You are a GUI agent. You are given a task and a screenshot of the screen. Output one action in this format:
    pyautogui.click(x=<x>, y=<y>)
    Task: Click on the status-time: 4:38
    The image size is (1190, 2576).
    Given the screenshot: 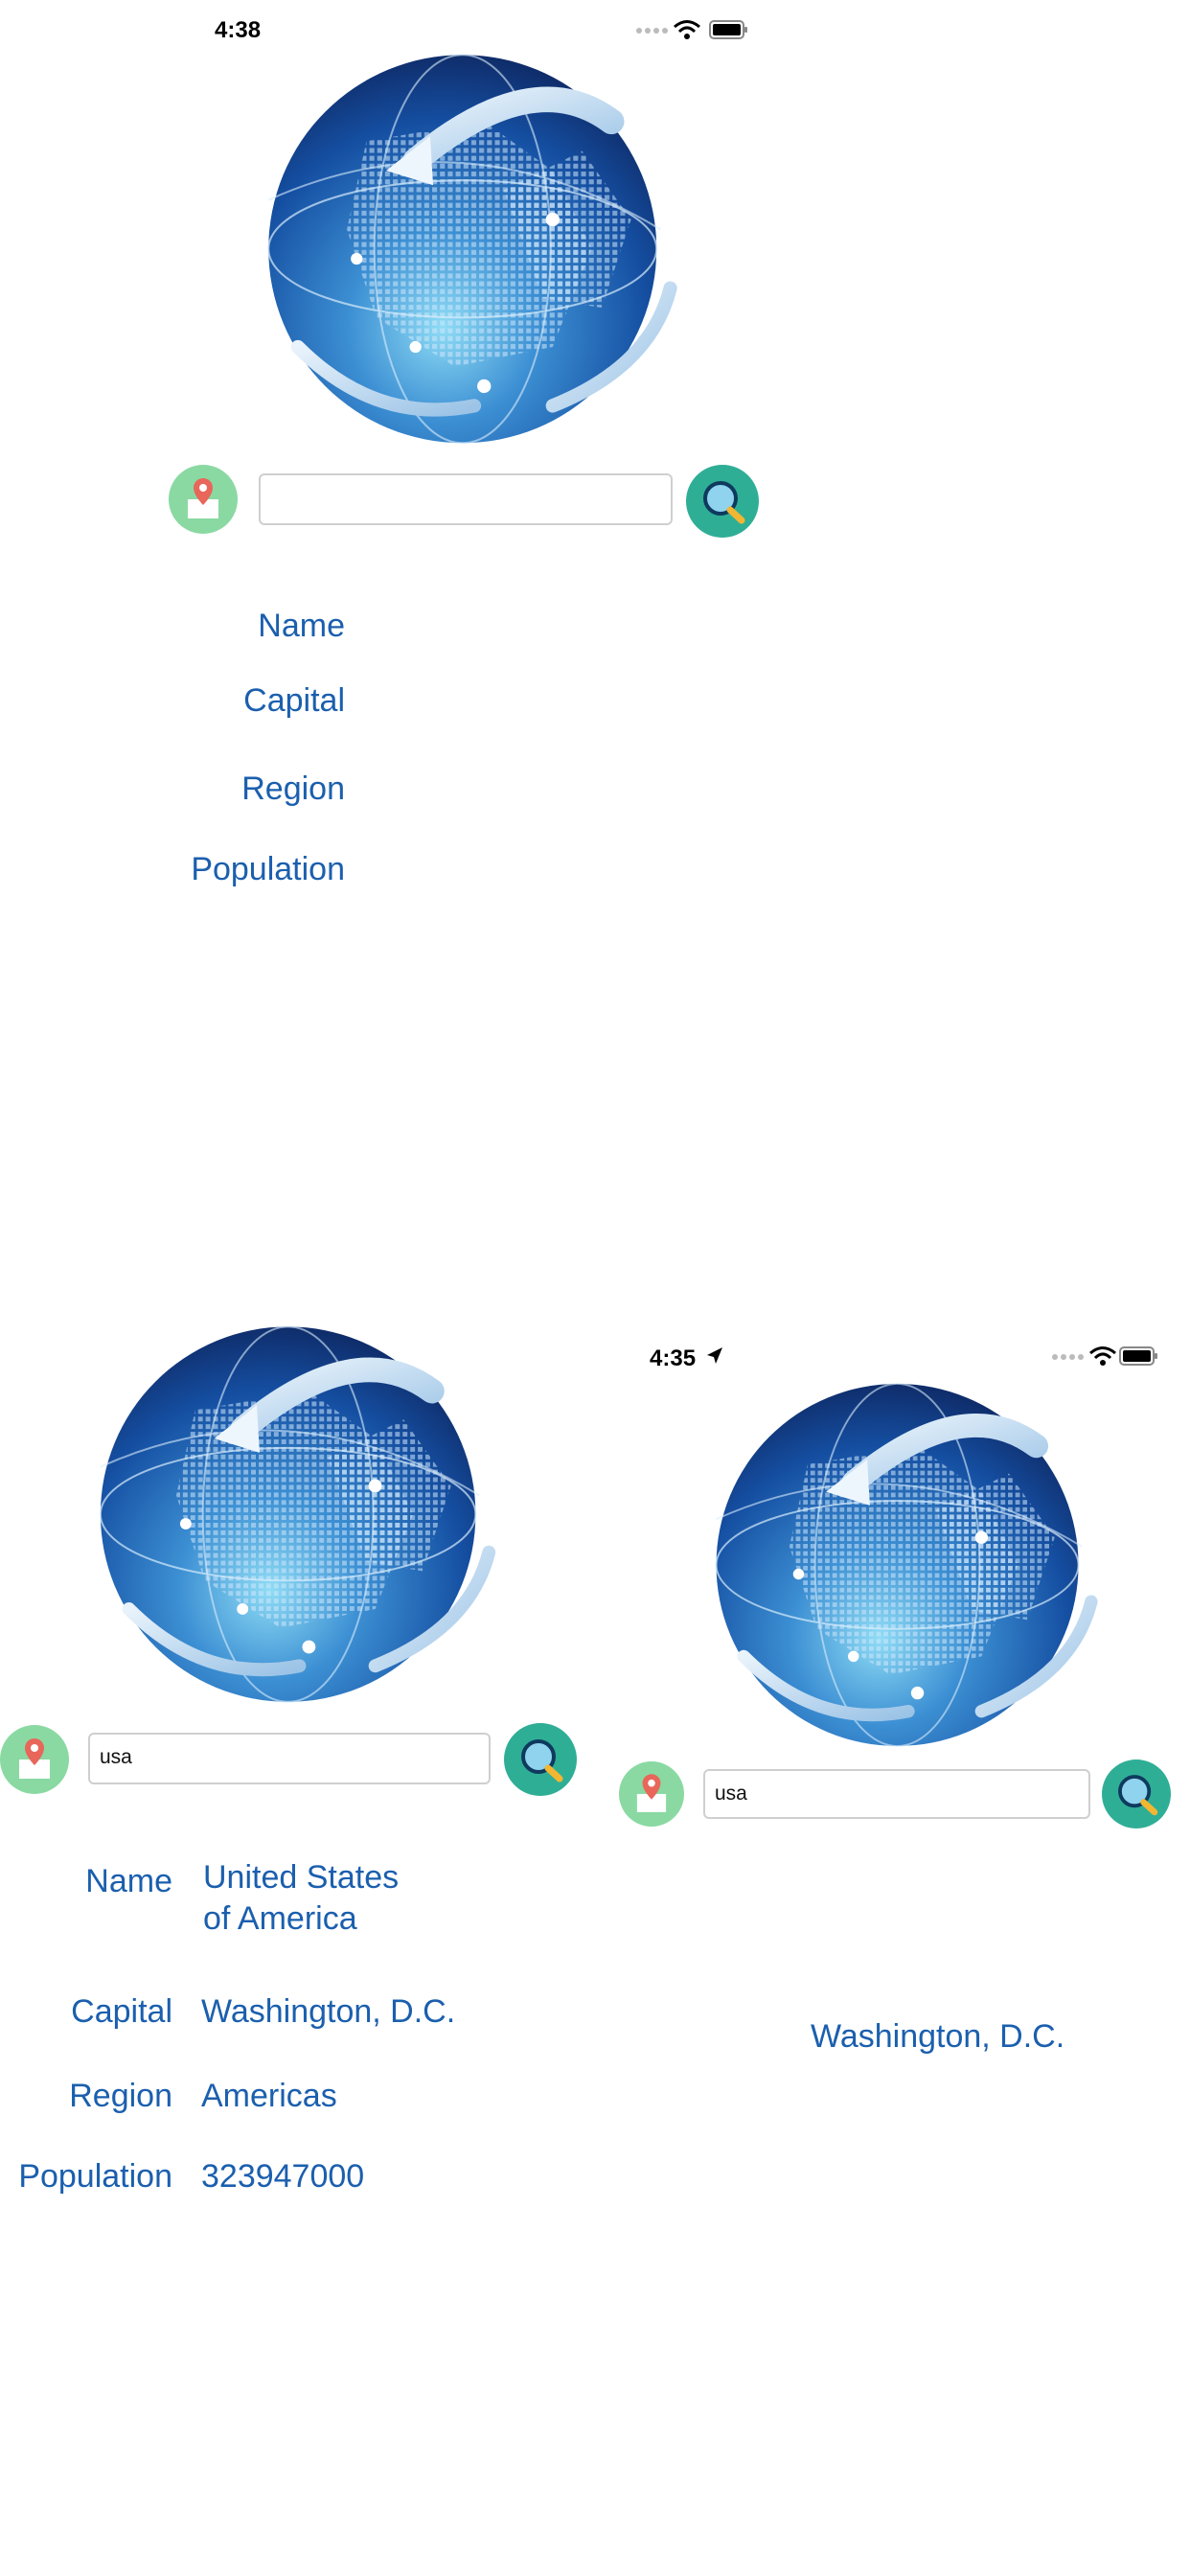 What is the action you would take?
    pyautogui.click(x=238, y=30)
    